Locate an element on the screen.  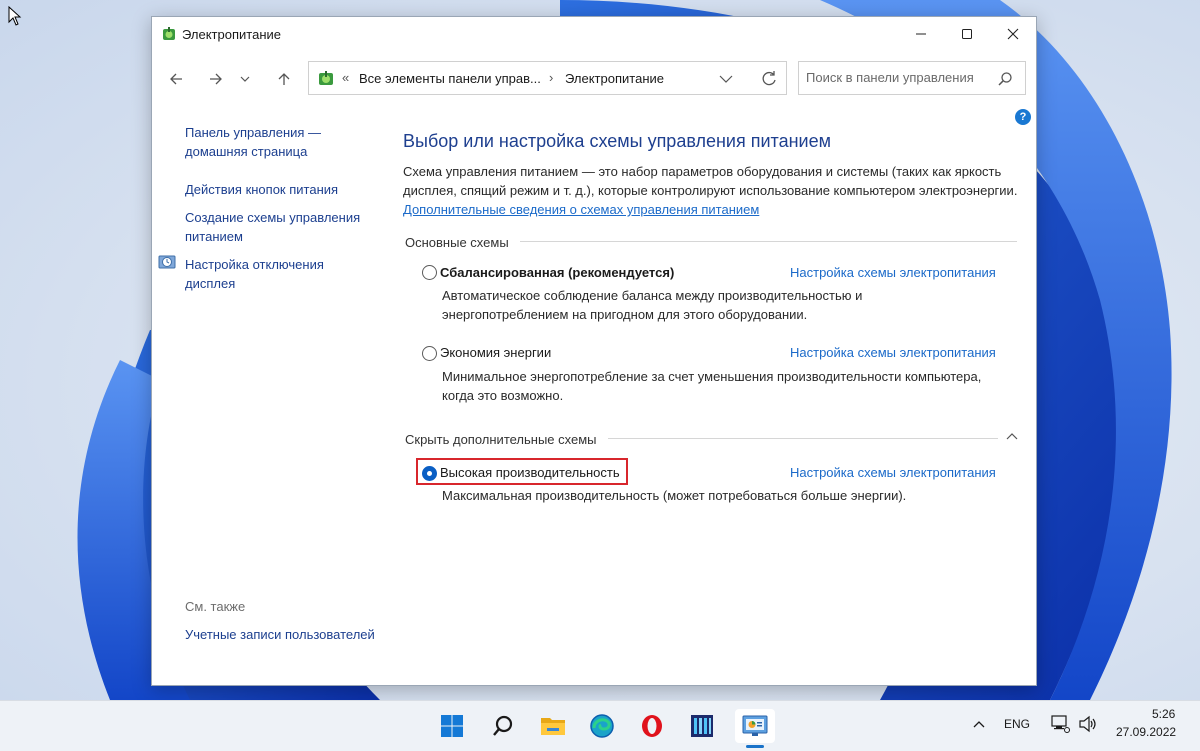
maximize-button is located at coordinates (967, 34).